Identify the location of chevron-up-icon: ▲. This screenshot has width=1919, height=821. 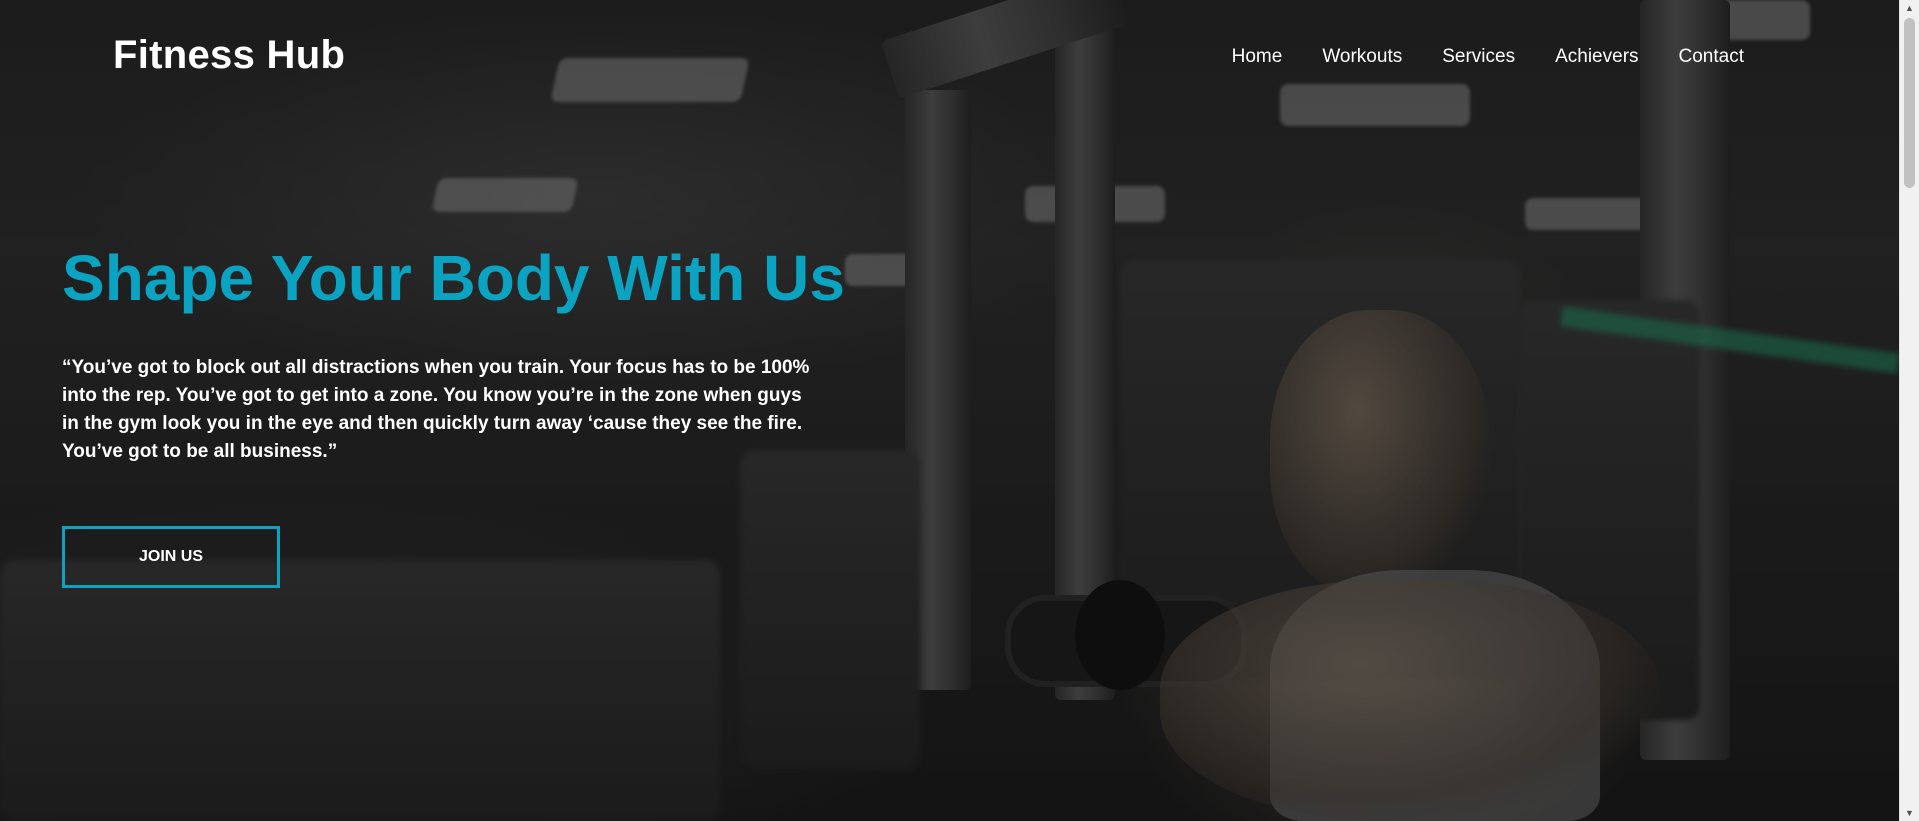
(1909, 8).